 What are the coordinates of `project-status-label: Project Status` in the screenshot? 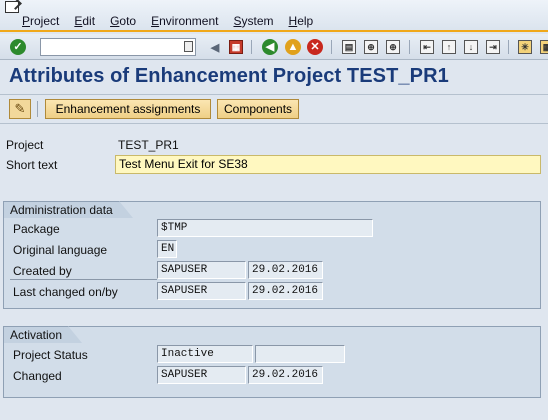 It's located at (50, 355).